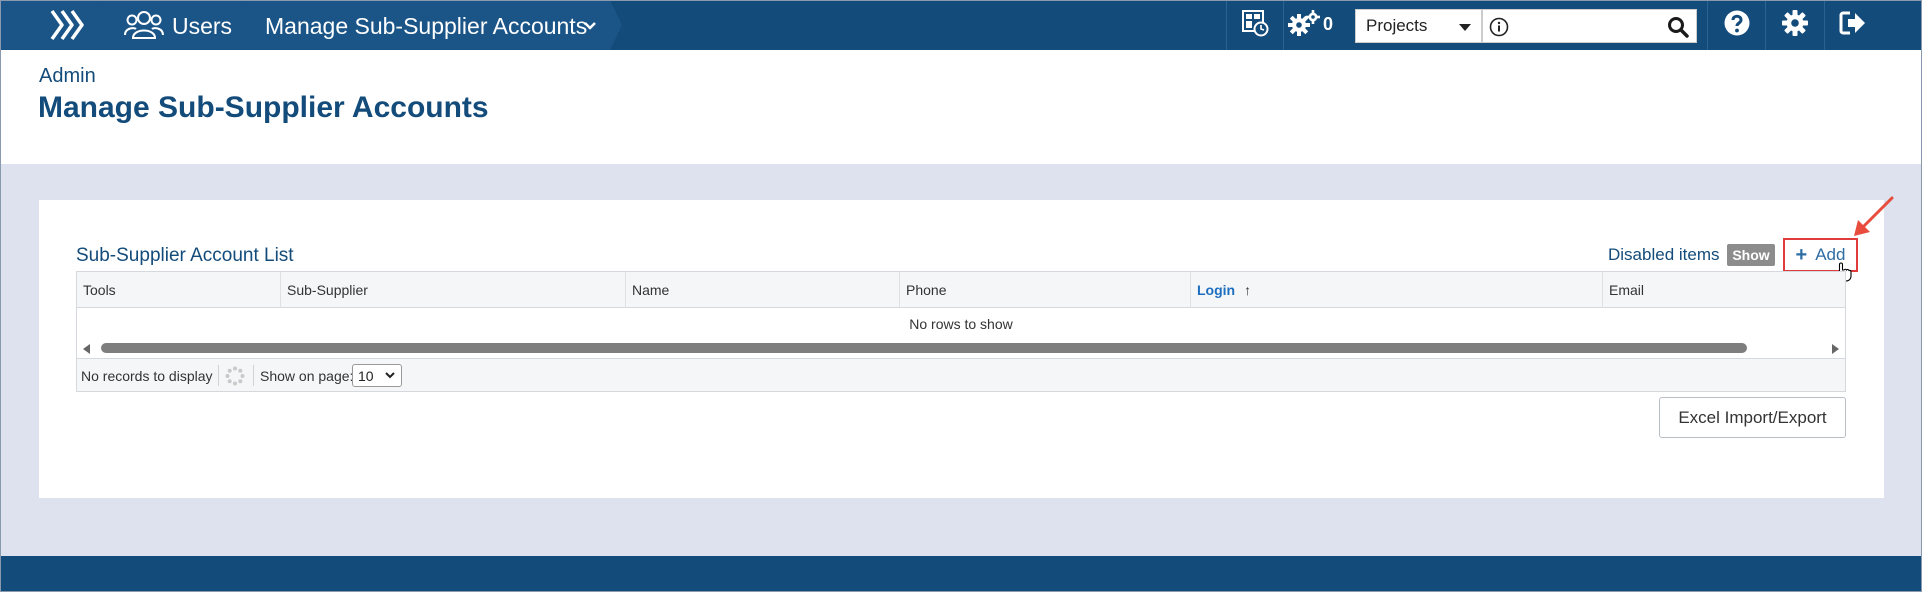 The height and width of the screenshot is (592, 1922). What do you see at coordinates (1583, 26) in the screenshot?
I see `search-input` at bounding box center [1583, 26].